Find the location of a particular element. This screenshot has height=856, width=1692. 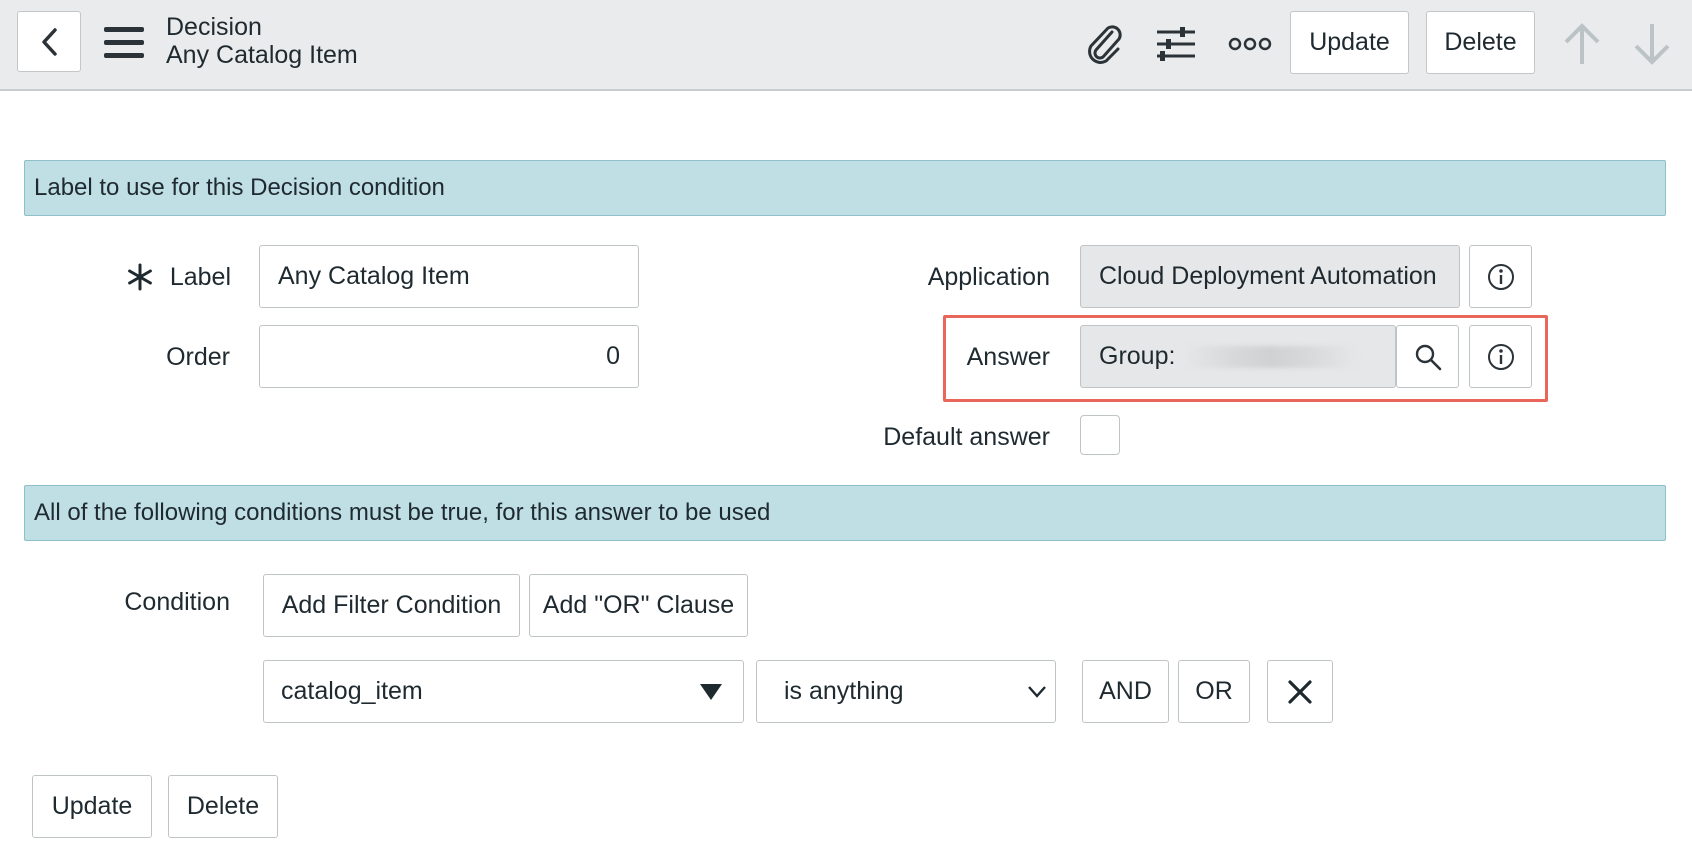

application-field-label: Application is located at coordinates (988, 277).